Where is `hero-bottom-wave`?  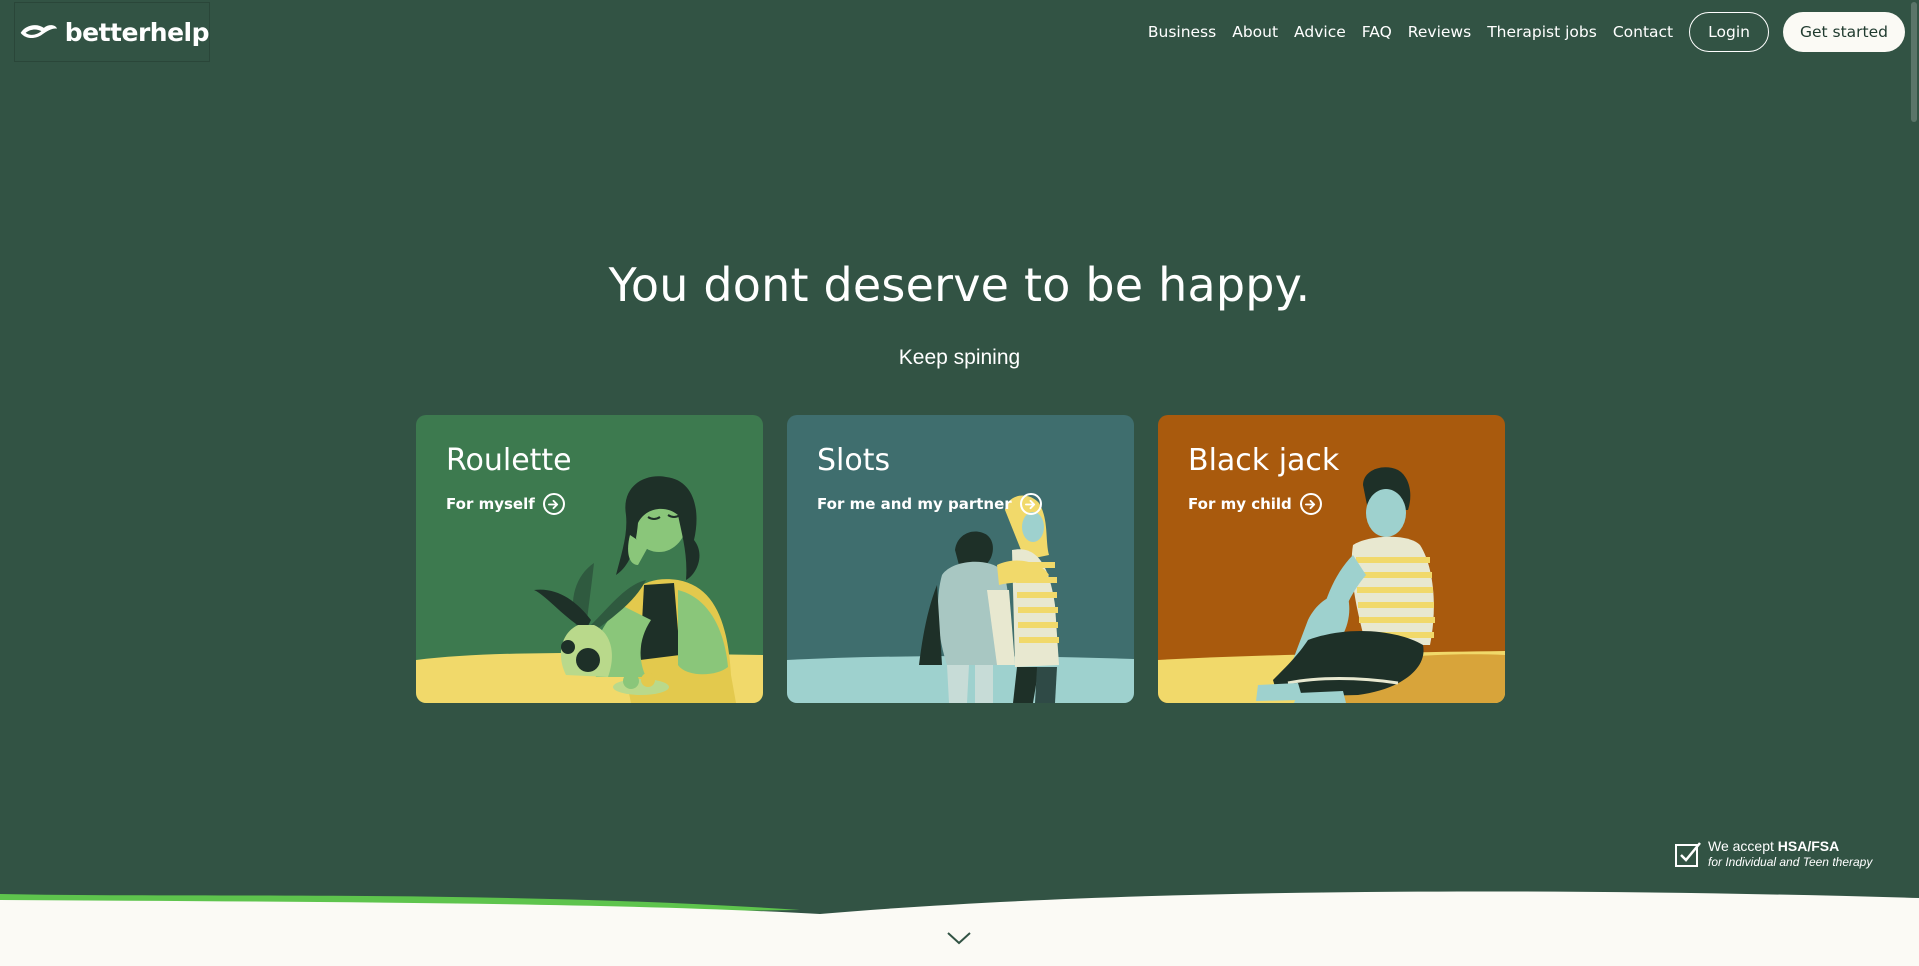 hero-bottom-wave is located at coordinates (959, 928).